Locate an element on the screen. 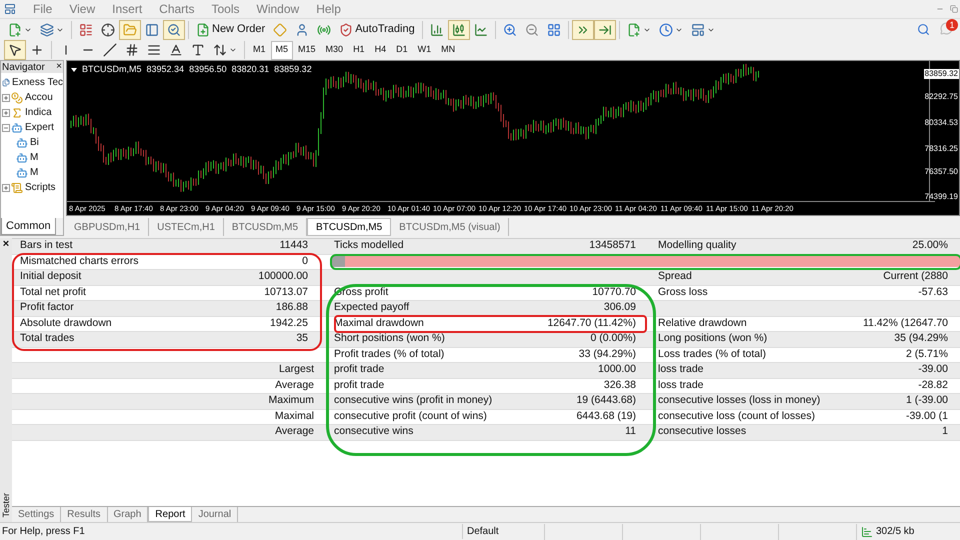  report-value: 35 is located at coordinates (302, 338).